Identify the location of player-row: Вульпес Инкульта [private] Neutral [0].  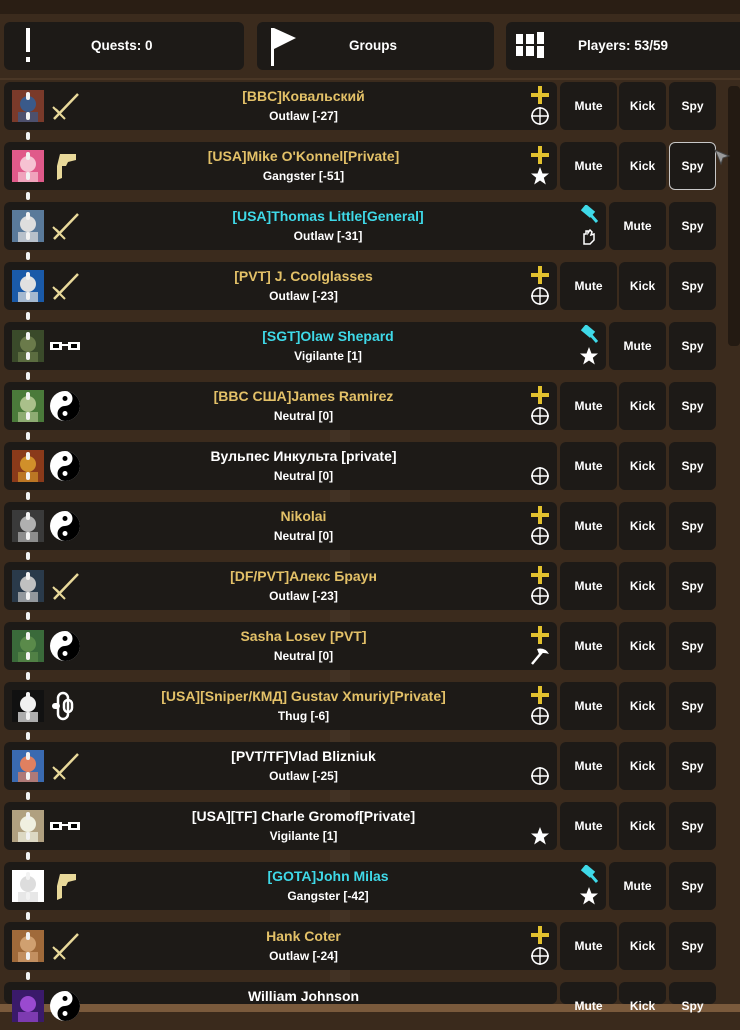
(280, 466).